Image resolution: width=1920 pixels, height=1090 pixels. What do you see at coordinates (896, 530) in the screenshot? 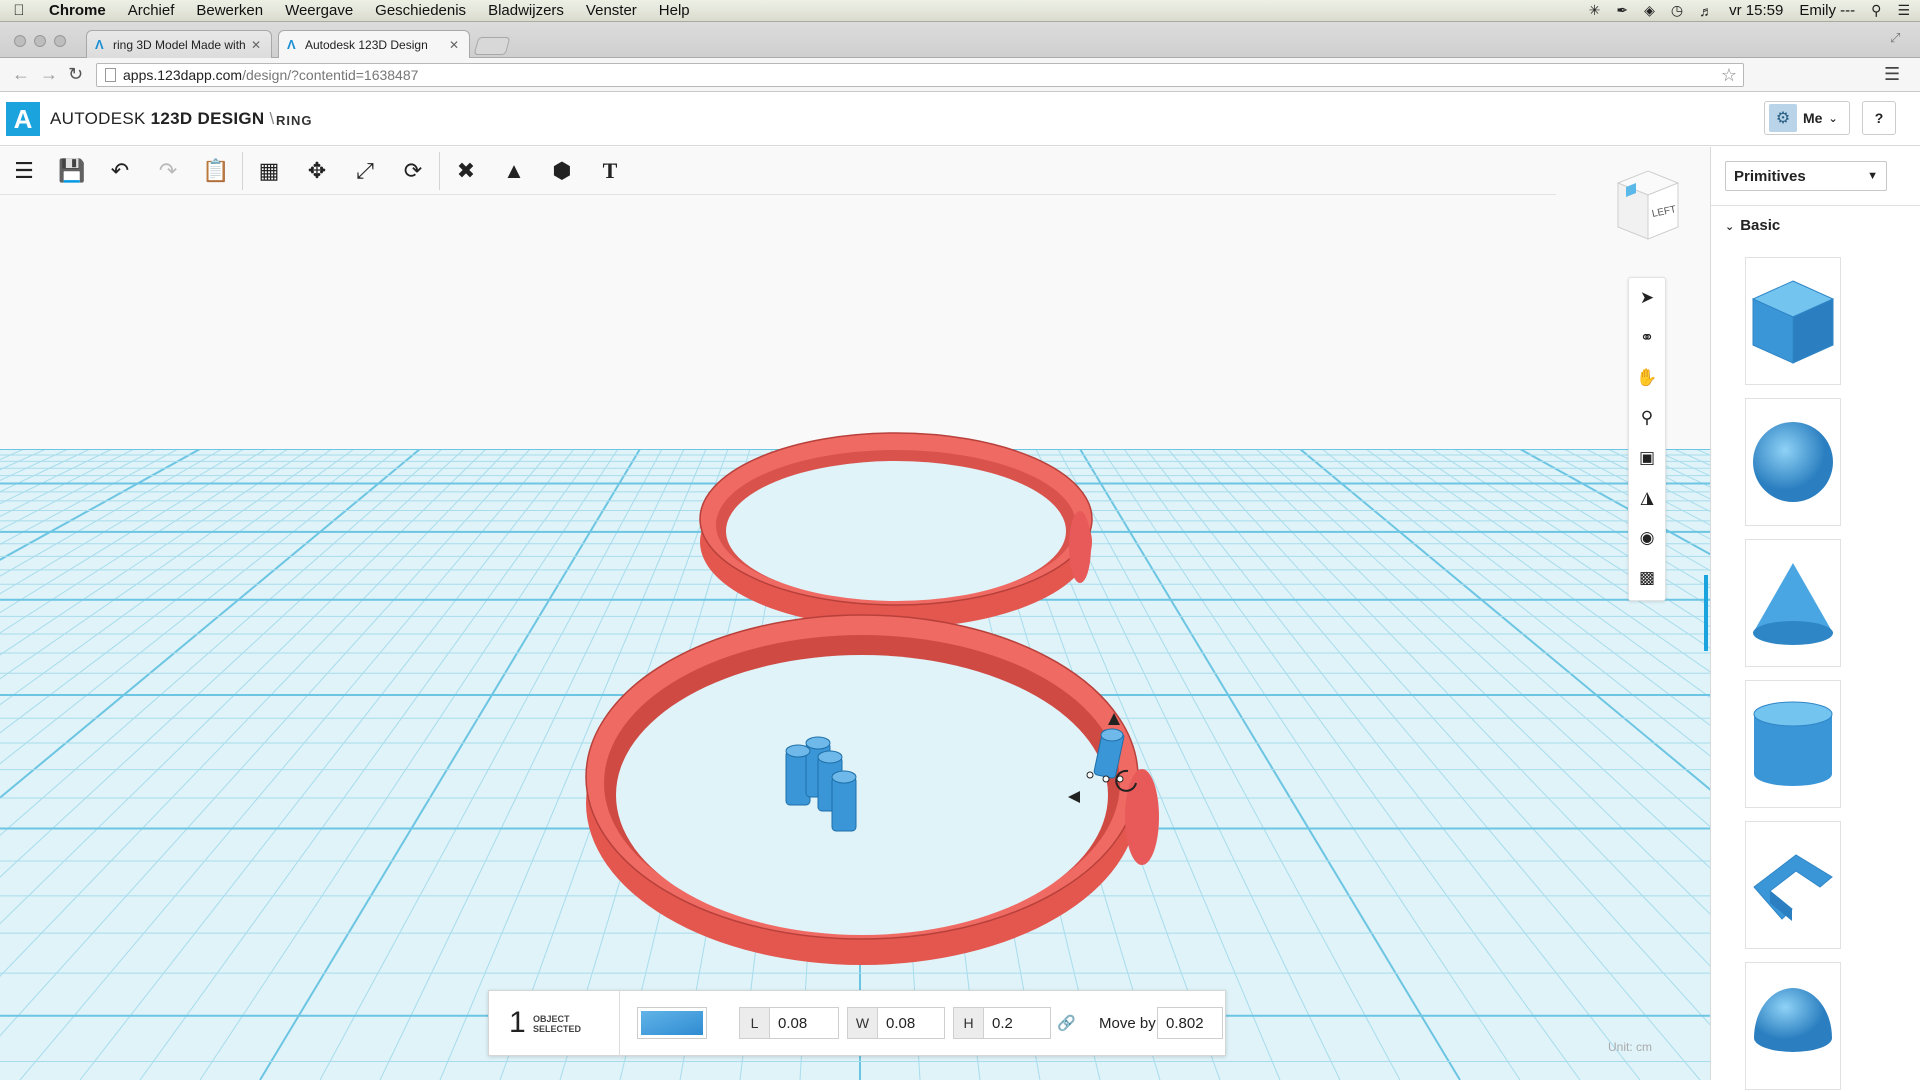
I see `ring-back` at bounding box center [896, 530].